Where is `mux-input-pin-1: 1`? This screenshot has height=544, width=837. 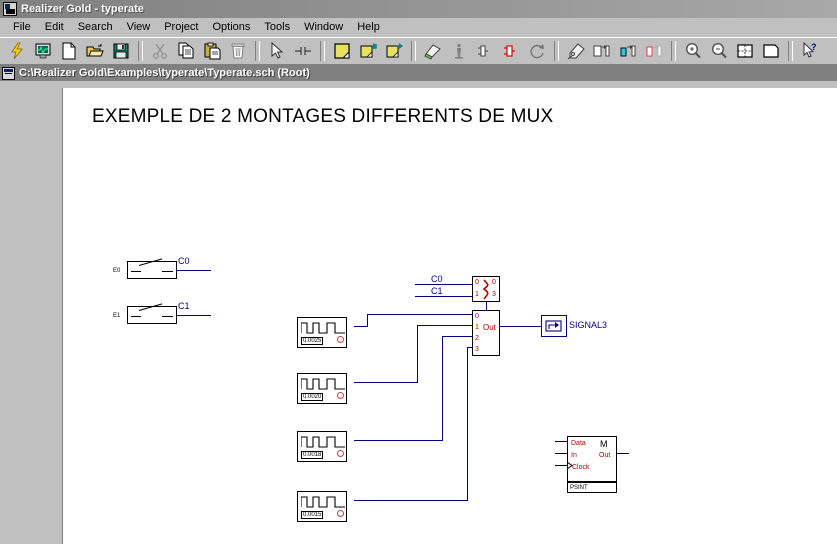
mux-input-pin-1: 1 is located at coordinates (477, 327).